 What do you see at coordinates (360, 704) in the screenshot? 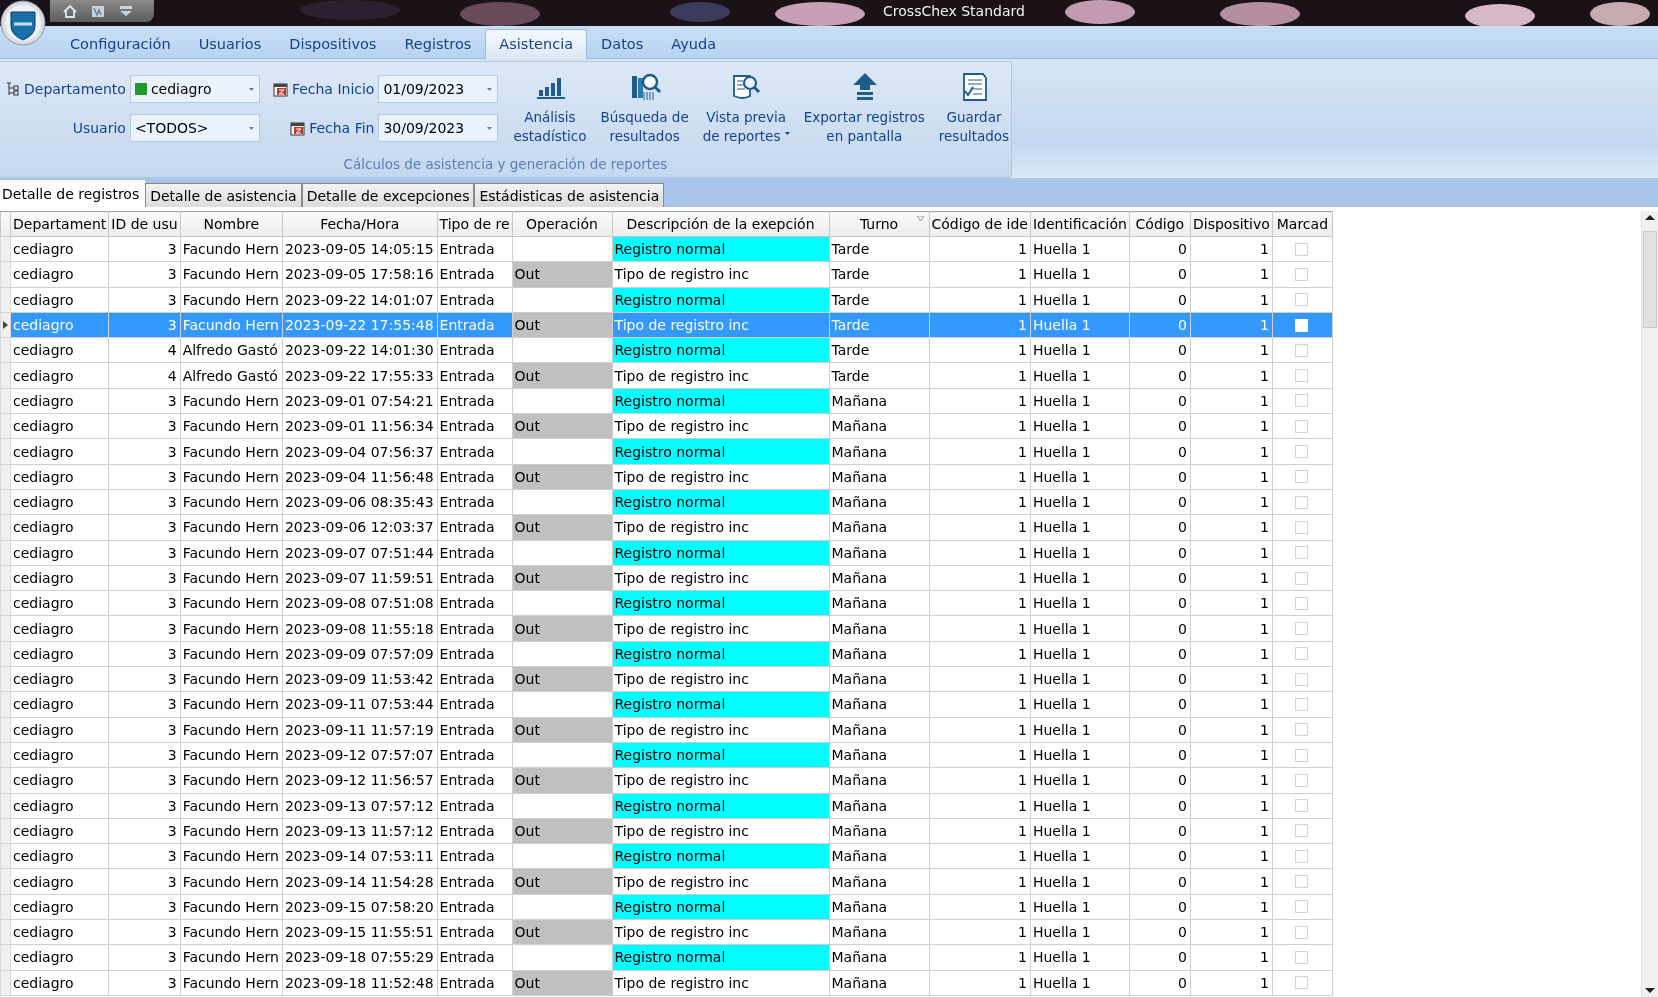
I see `table-cell: 2023-09-11 07:53:44` at bounding box center [360, 704].